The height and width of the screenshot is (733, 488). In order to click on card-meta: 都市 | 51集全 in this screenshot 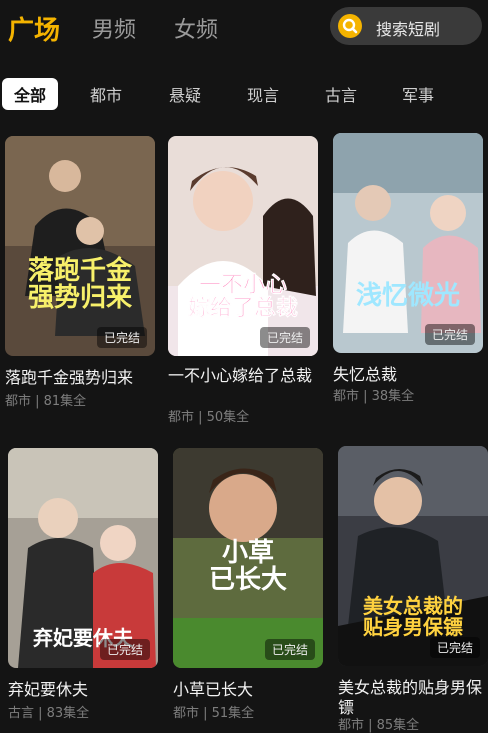, I will do `click(214, 713)`.